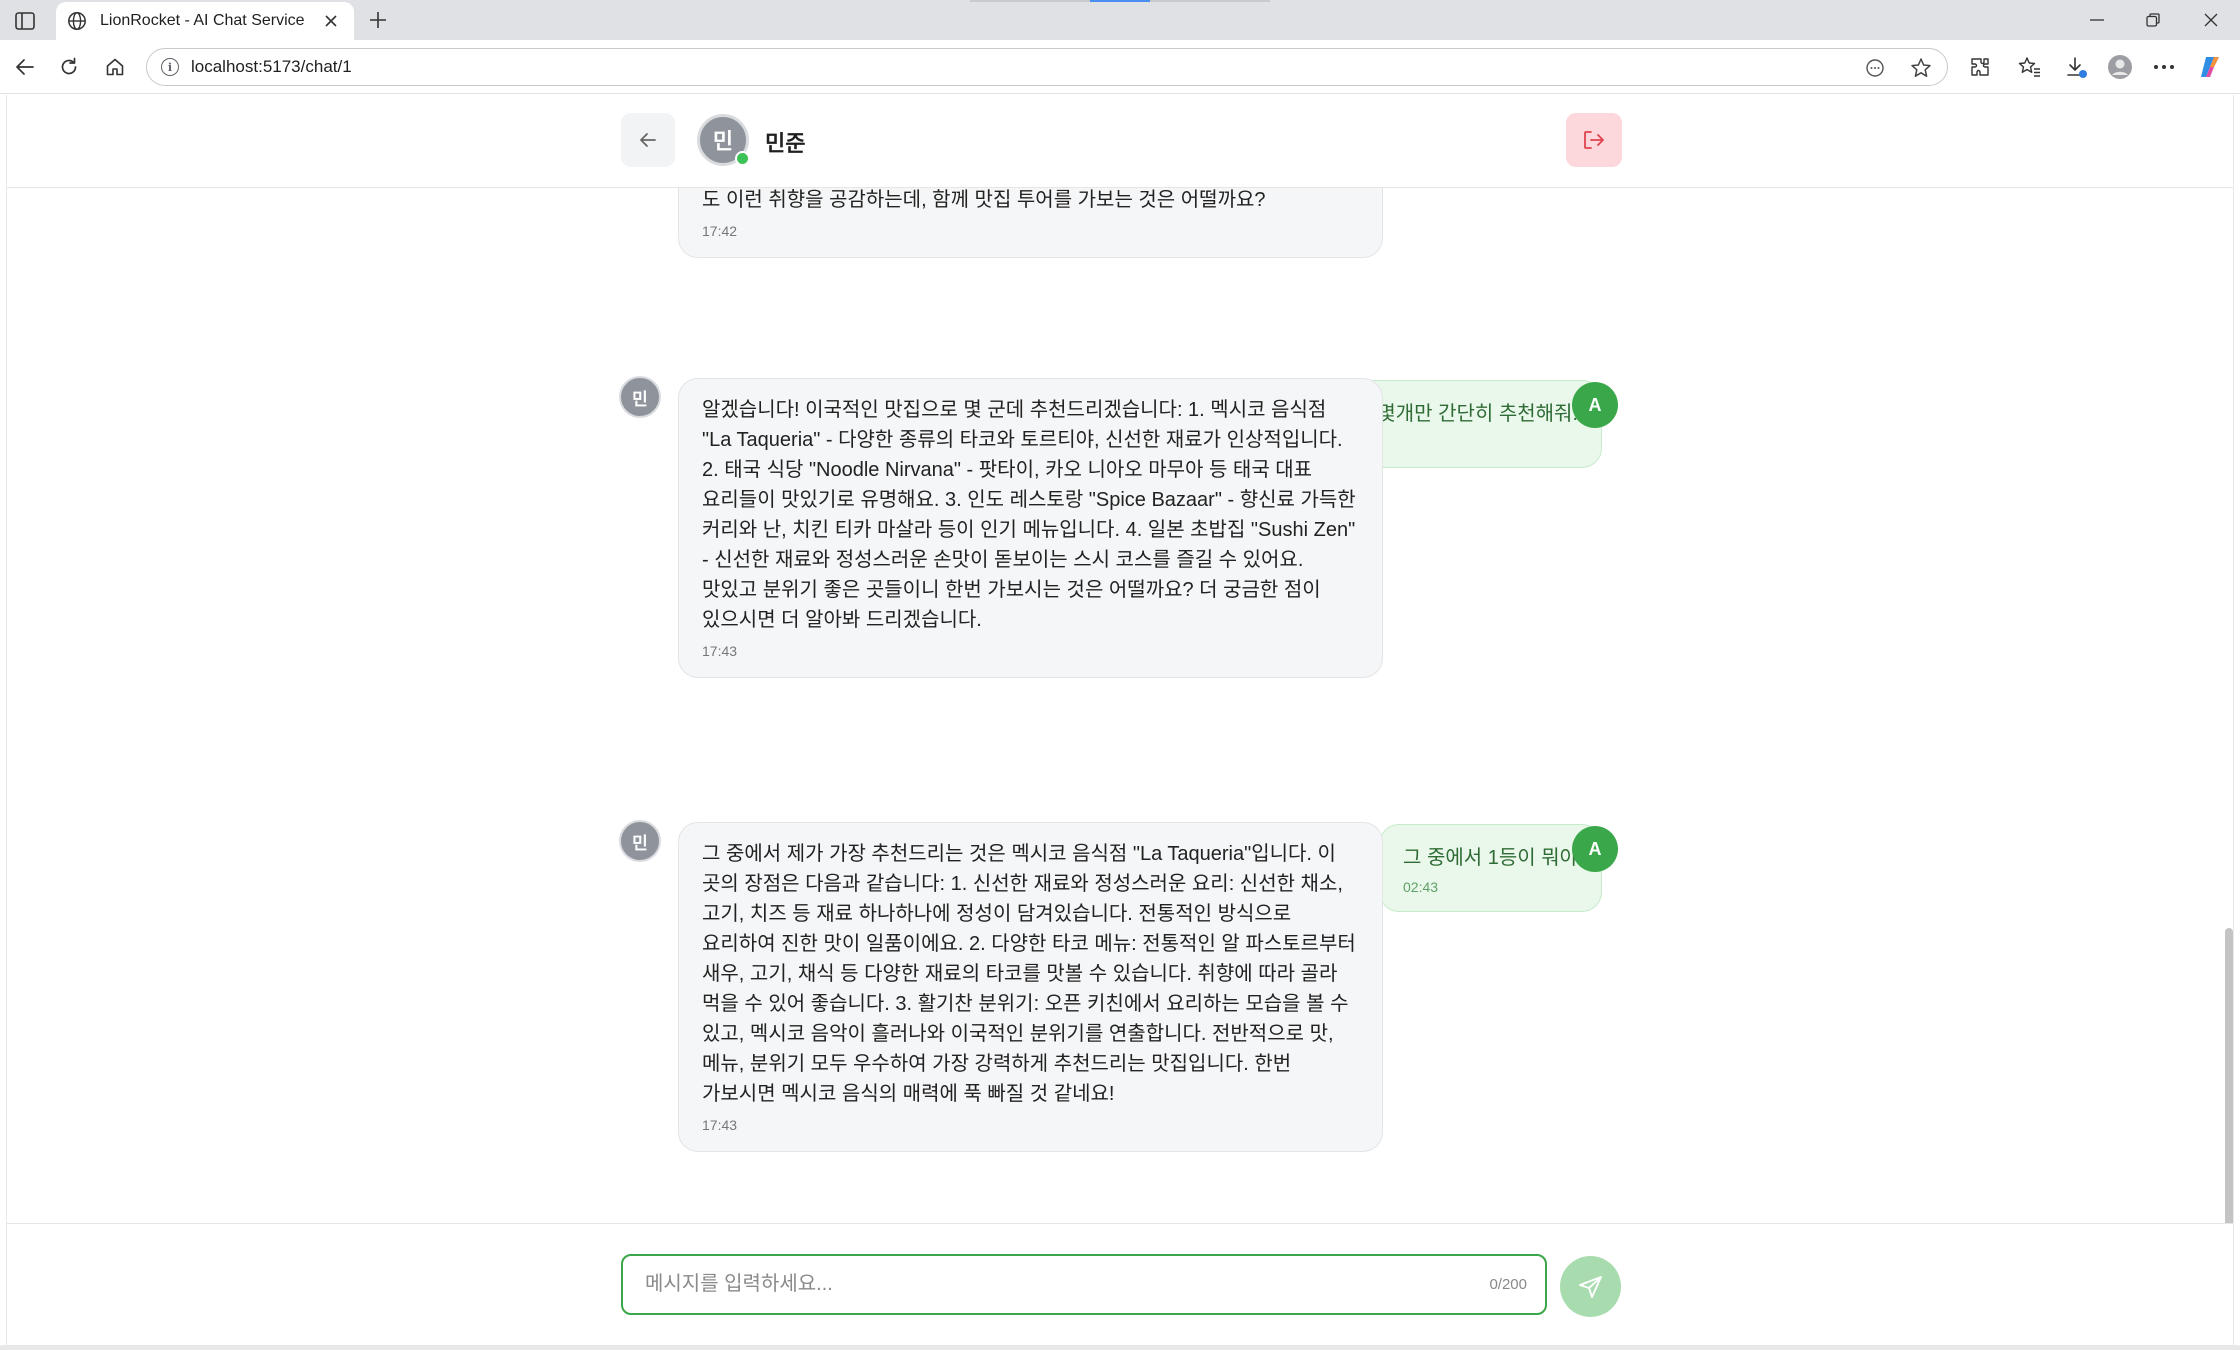 The width and height of the screenshot is (2240, 1350). What do you see at coordinates (1047, 67) in the screenshot?
I see `address-bar: i localhost:5173/chat/1` at bounding box center [1047, 67].